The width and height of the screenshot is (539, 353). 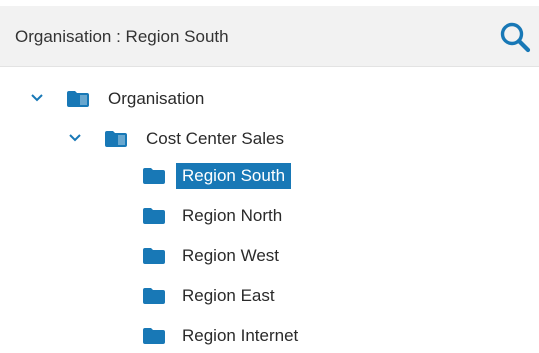 I want to click on tree-node-cost-center-sales: Cost Center Sales, so click(x=180, y=138).